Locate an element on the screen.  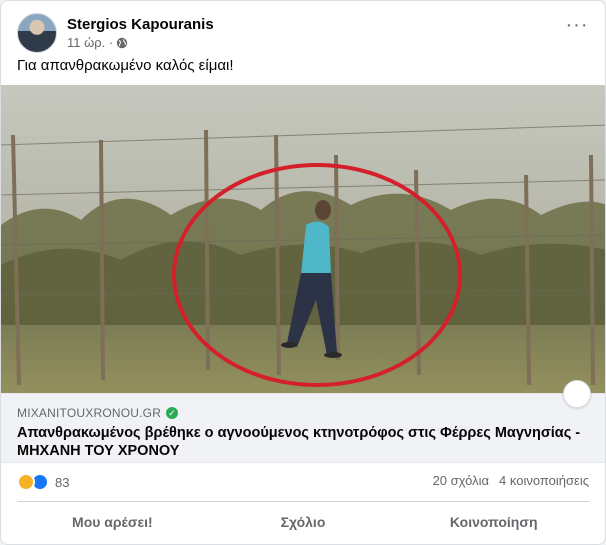
post-time: 11 ώρ. · is located at coordinates (90, 42).